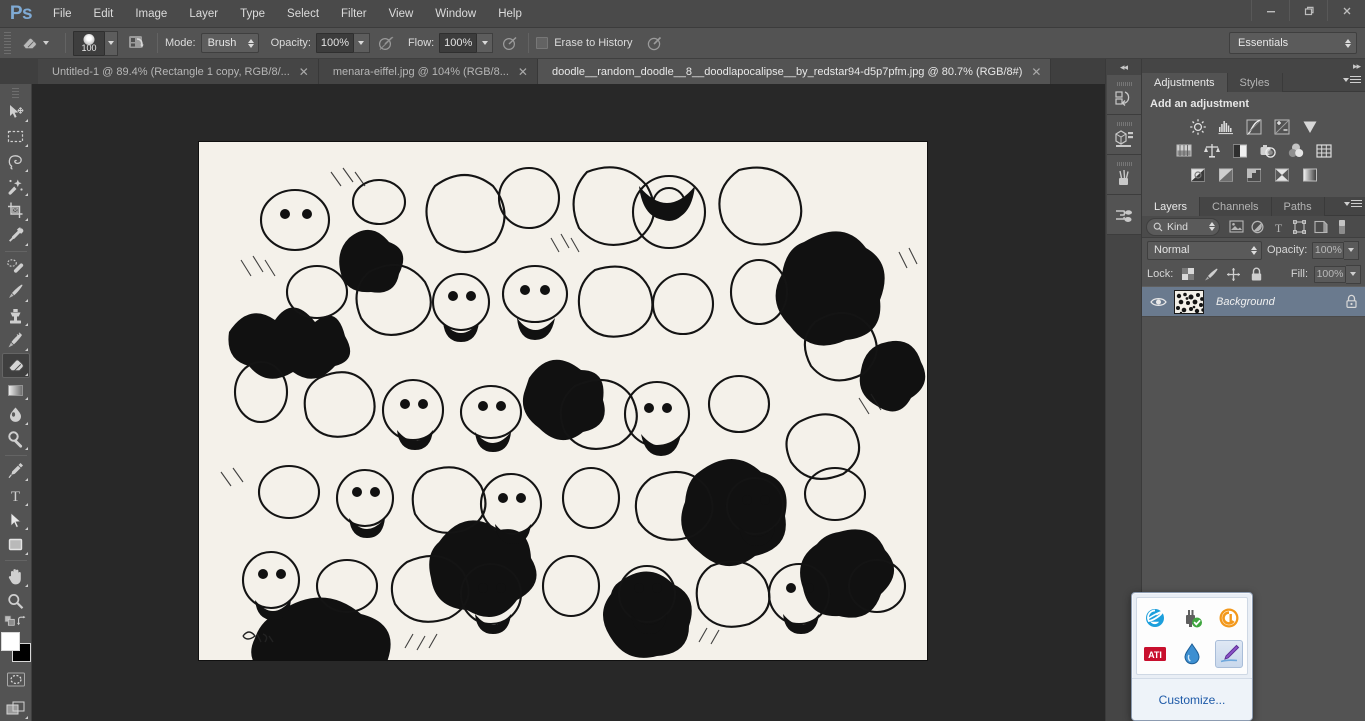 The image size is (1365, 721). What do you see at coordinates (10, 621) in the screenshot?
I see `default-colors-icon` at bounding box center [10, 621].